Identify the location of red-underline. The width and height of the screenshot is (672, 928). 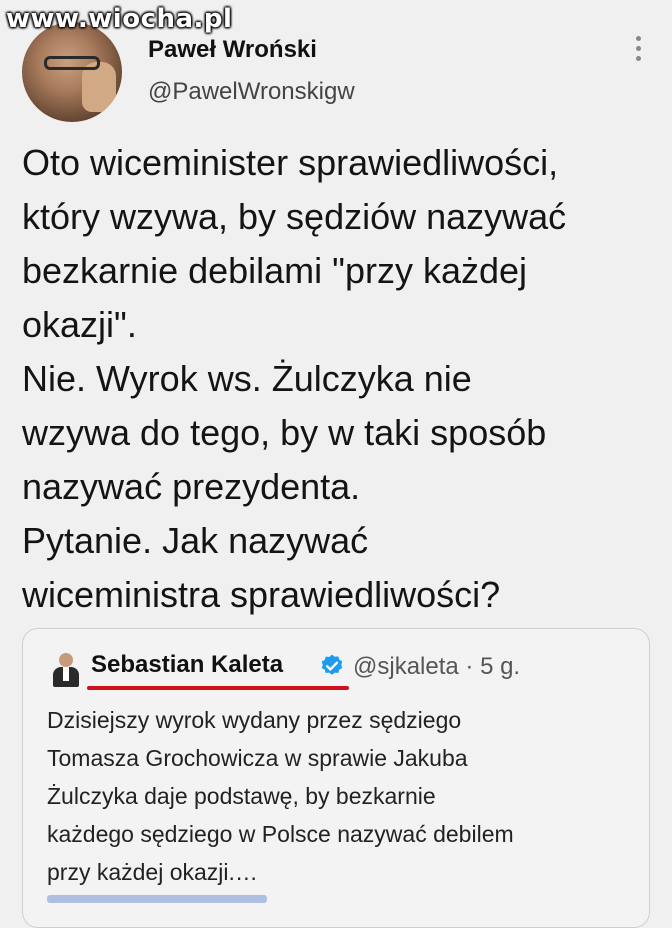
(218, 688).